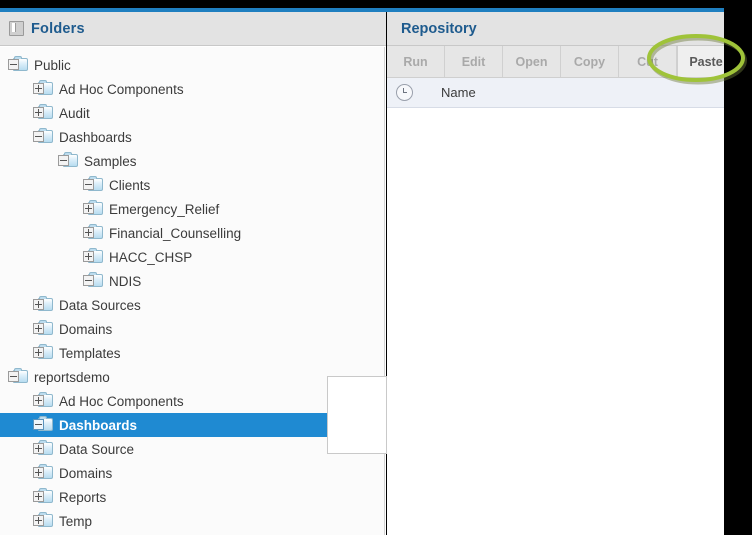 Image resolution: width=752 pixels, height=535 pixels. I want to click on repository-panel-header: Repository, so click(555, 29).